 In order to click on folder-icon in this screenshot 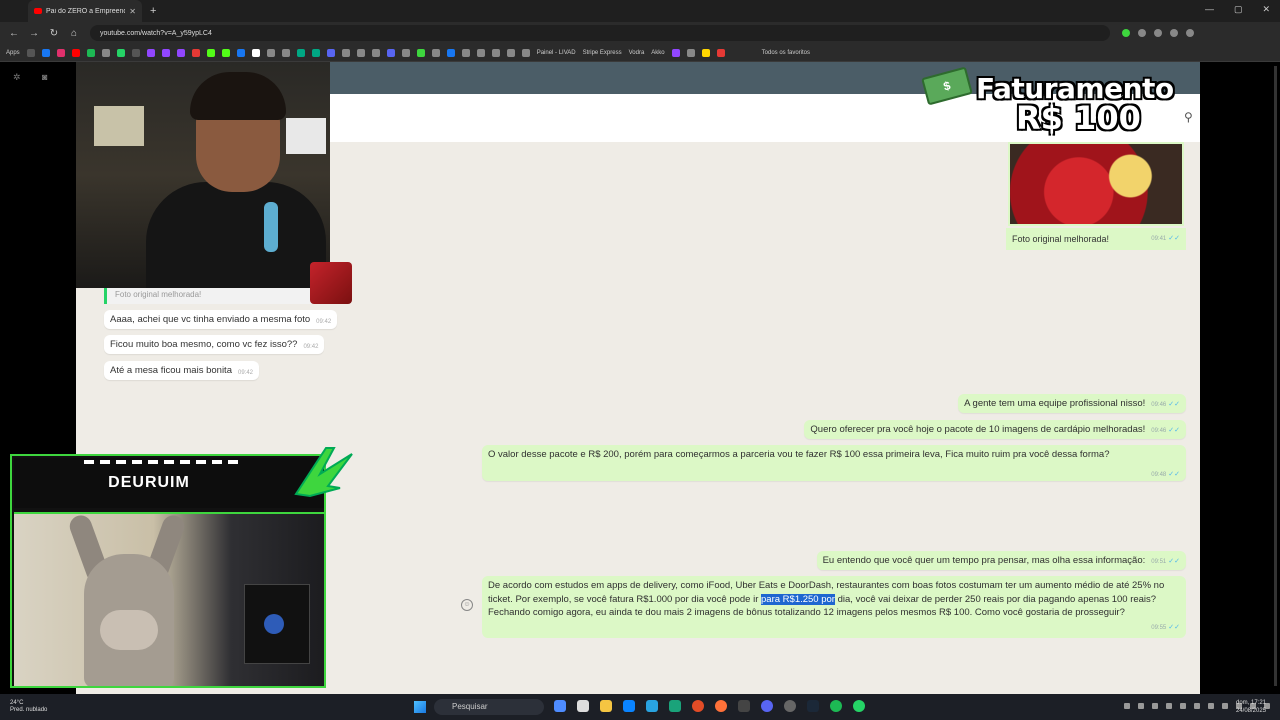, I will do `click(606, 706)`.